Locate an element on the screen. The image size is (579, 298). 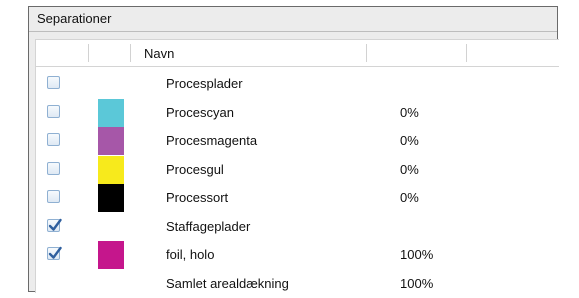
separation-row: Staffageplader is located at coordinates (297, 227).